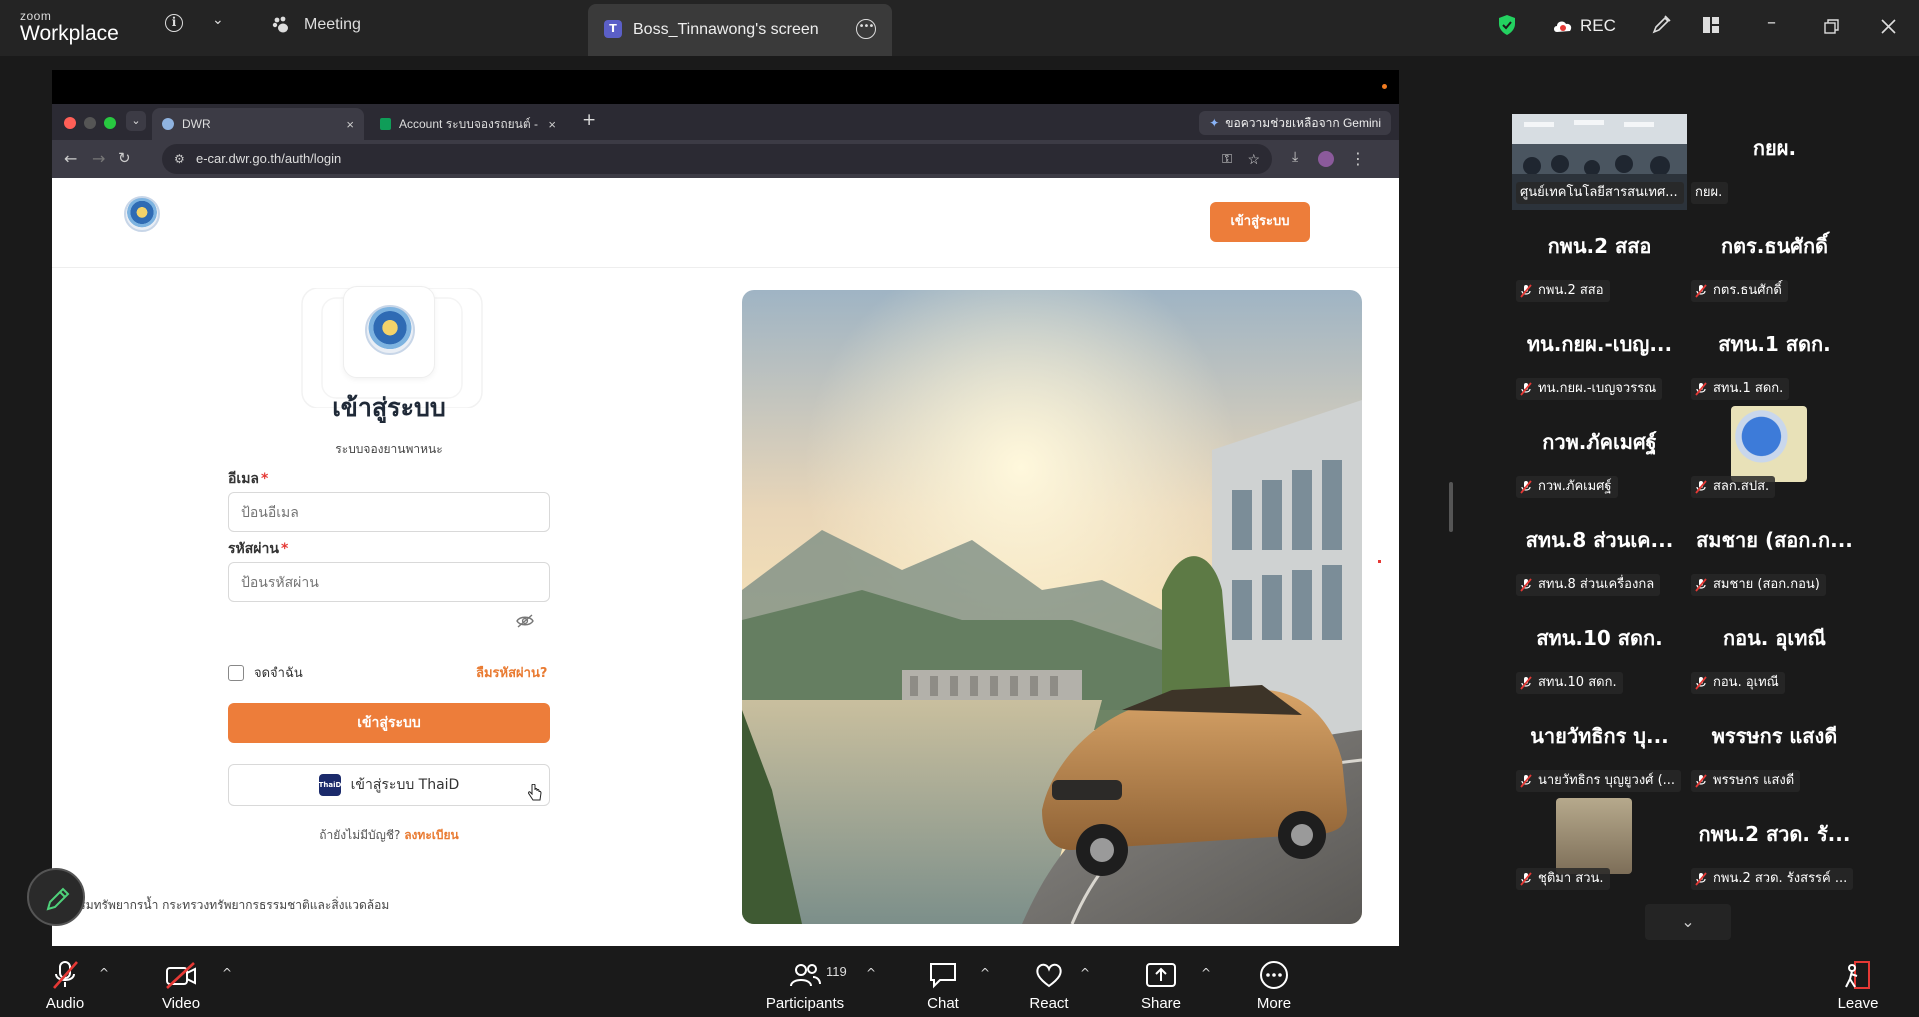 This screenshot has width=1919, height=1017. Describe the element at coordinates (1599, 638) in the screenshot. I see `participant-display-name: สทน.10 สดก.` at that location.